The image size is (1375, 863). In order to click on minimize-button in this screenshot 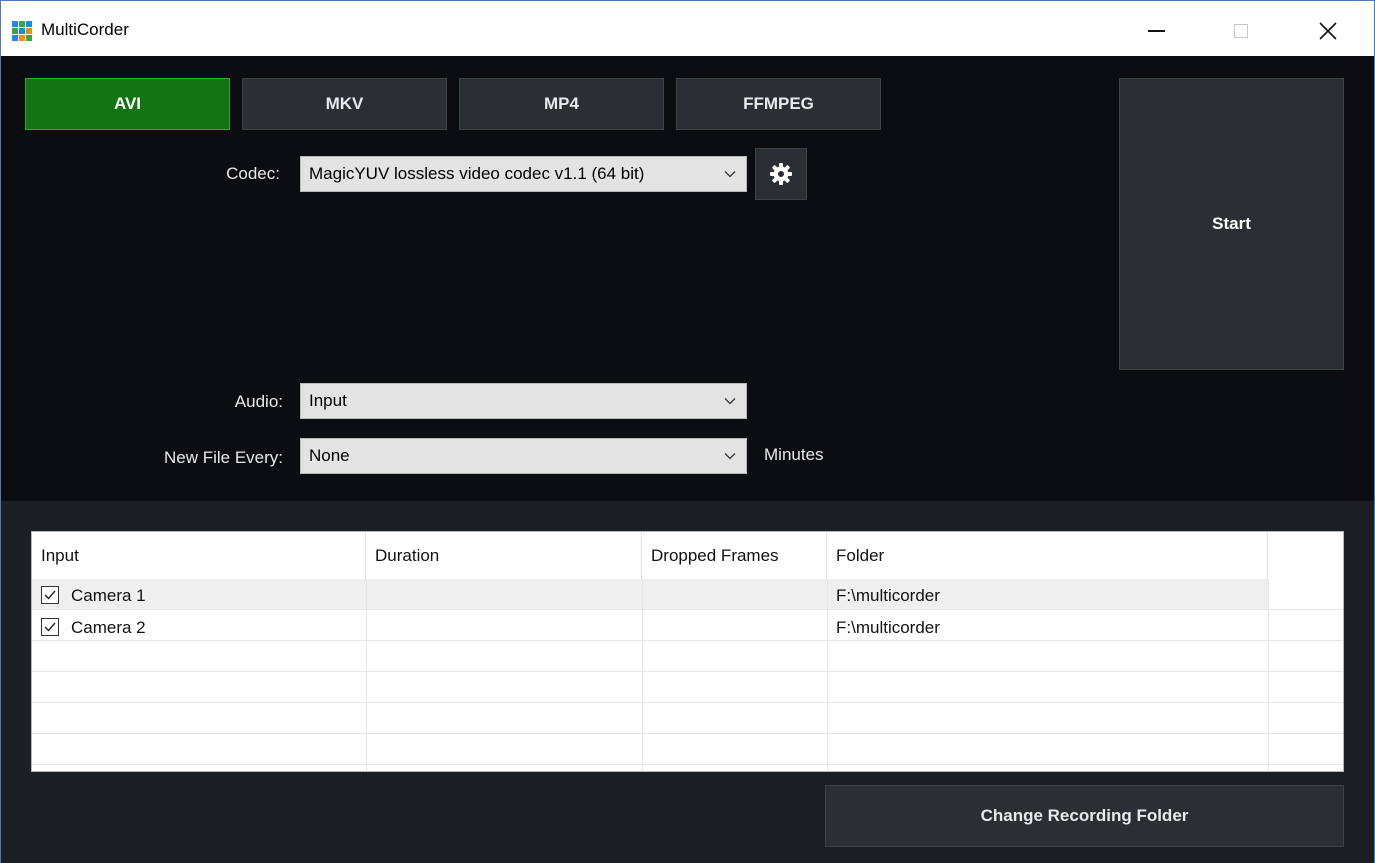, I will do `click(1156, 31)`.